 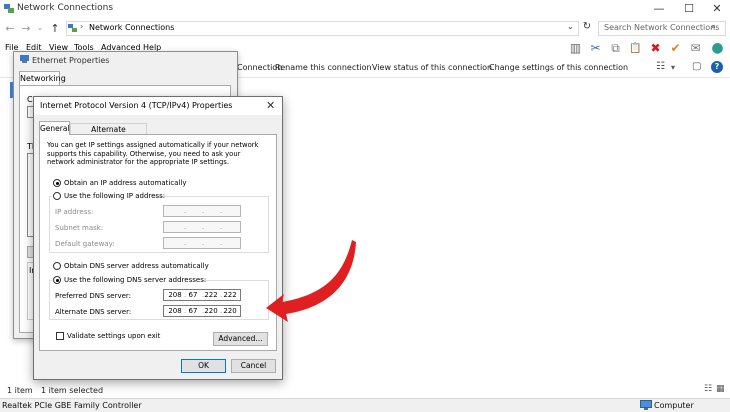 I want to click on alternate-dns-octet-1: 208, so click(x=175, y=311).